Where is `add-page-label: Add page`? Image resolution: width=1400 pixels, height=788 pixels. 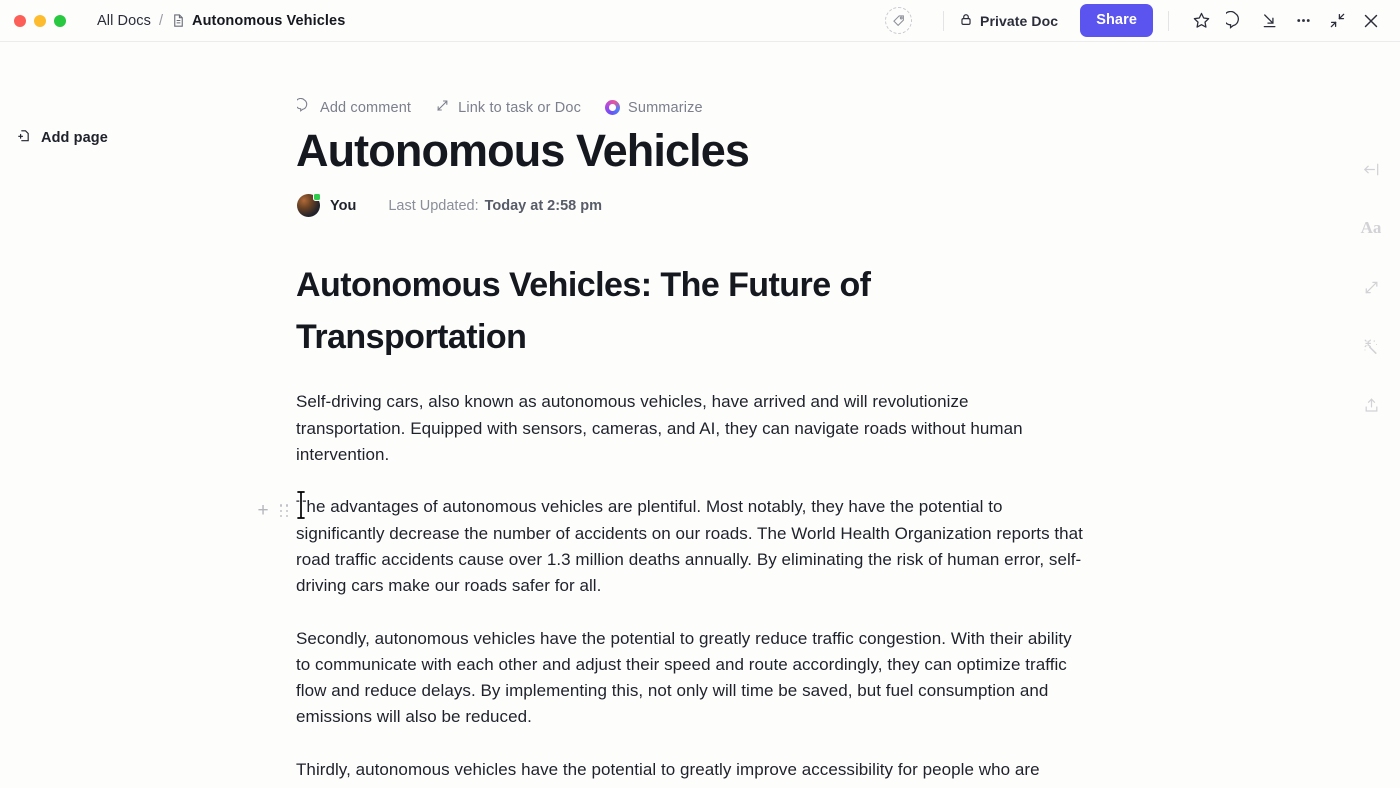 add-page-label: Add page is located at coordinates (74, 138).